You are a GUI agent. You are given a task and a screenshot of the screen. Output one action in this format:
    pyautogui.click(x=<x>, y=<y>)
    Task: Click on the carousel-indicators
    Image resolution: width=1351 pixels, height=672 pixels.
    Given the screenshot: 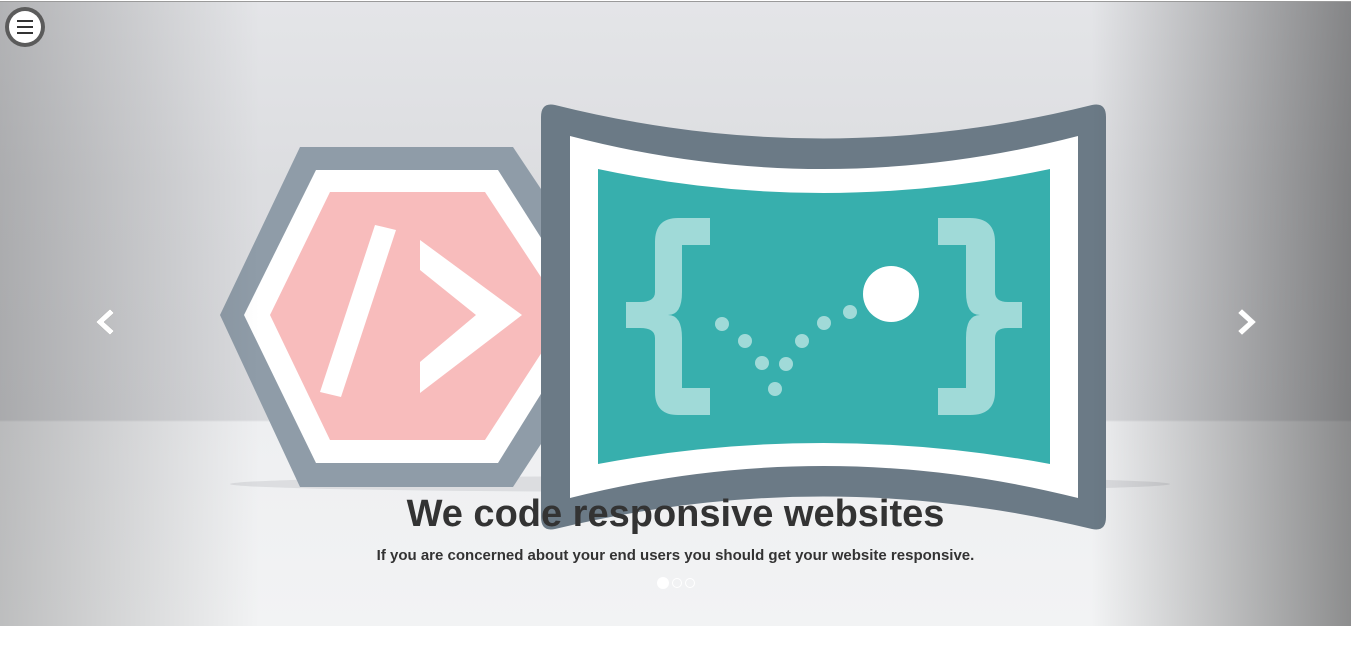 What is the action you would take?
    pyautogui.click(x=675, y=583)
    